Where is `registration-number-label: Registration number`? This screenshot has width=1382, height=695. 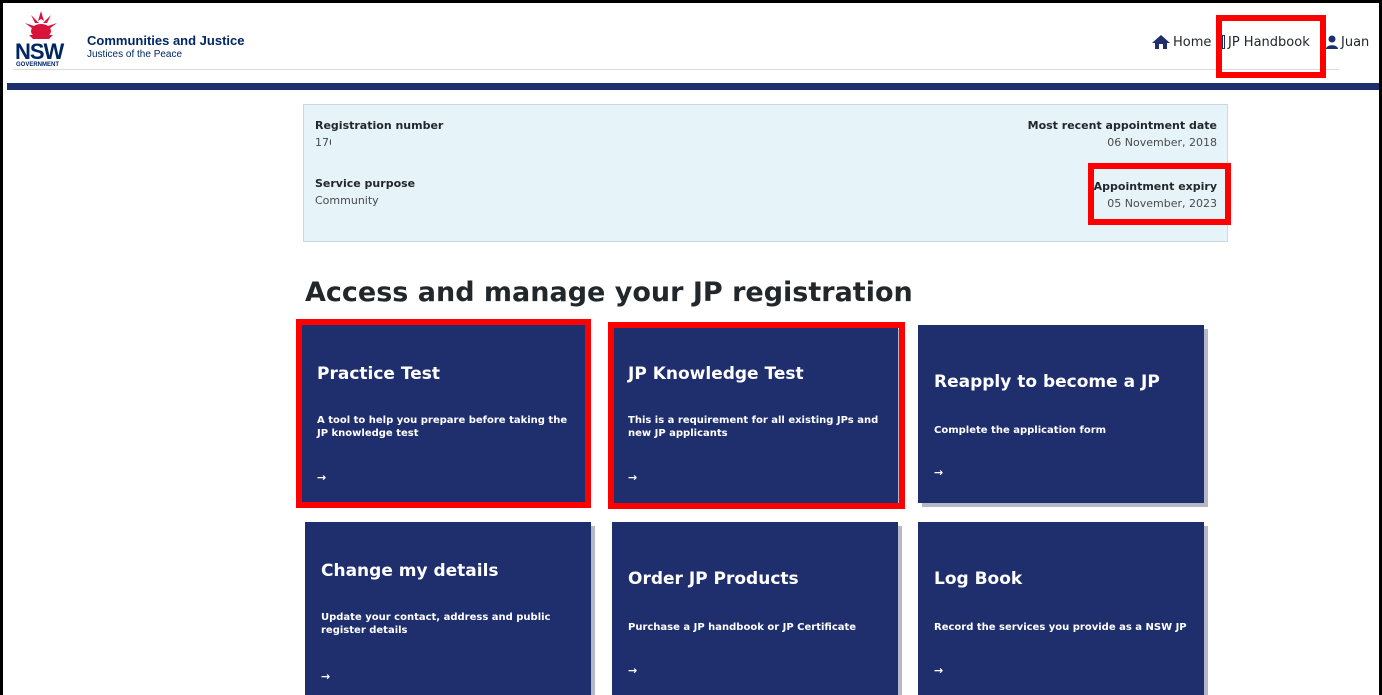
registration-number-label: Registration number is located at coordinates (379, 125).